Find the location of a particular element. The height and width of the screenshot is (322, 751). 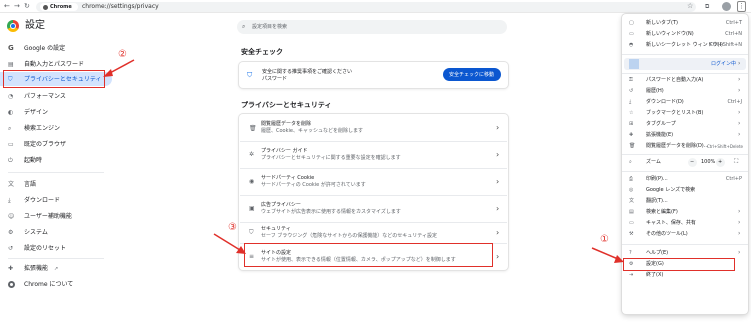

search-placeholder: 設定項目を検索 is located at coordinates (270, 27).